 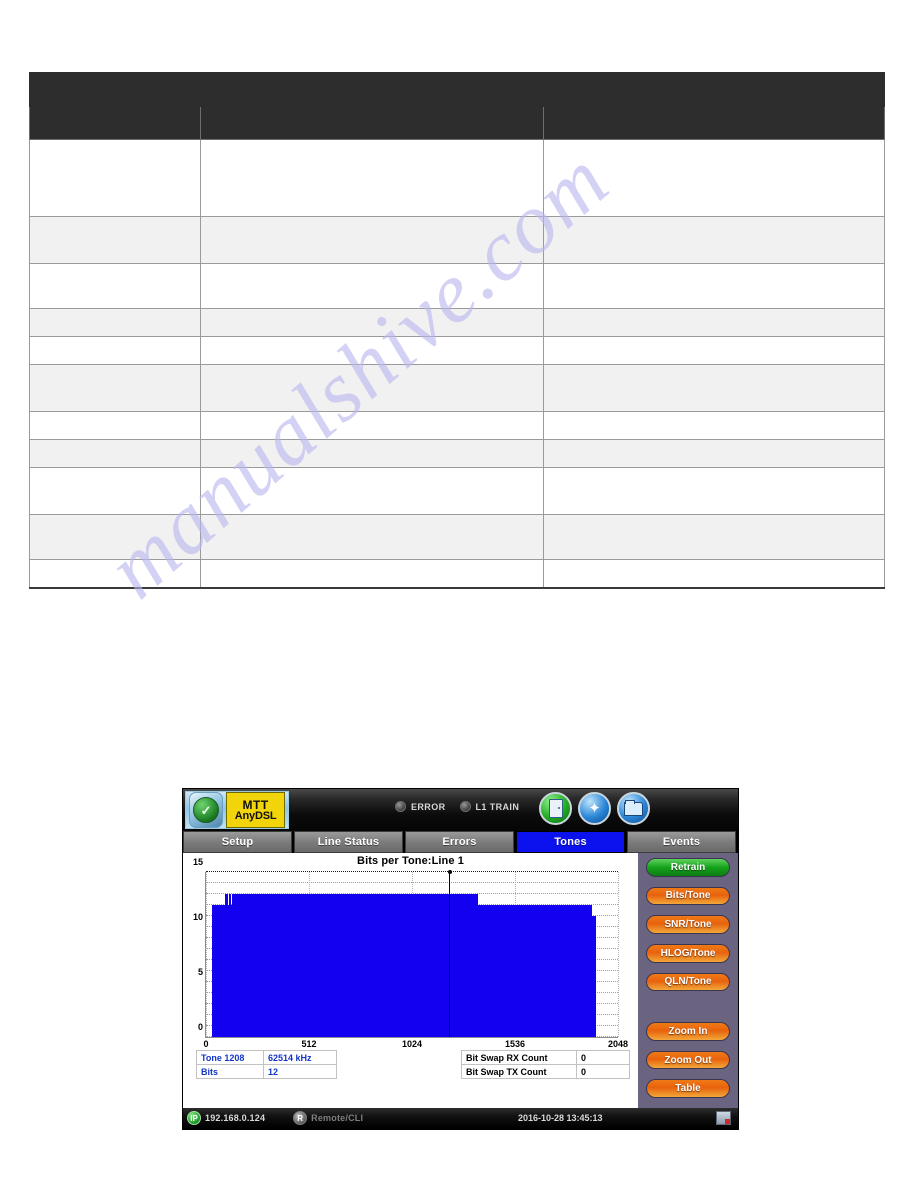 I want to click on y-axis-tick-label: 5, so click(x=200, y=972).